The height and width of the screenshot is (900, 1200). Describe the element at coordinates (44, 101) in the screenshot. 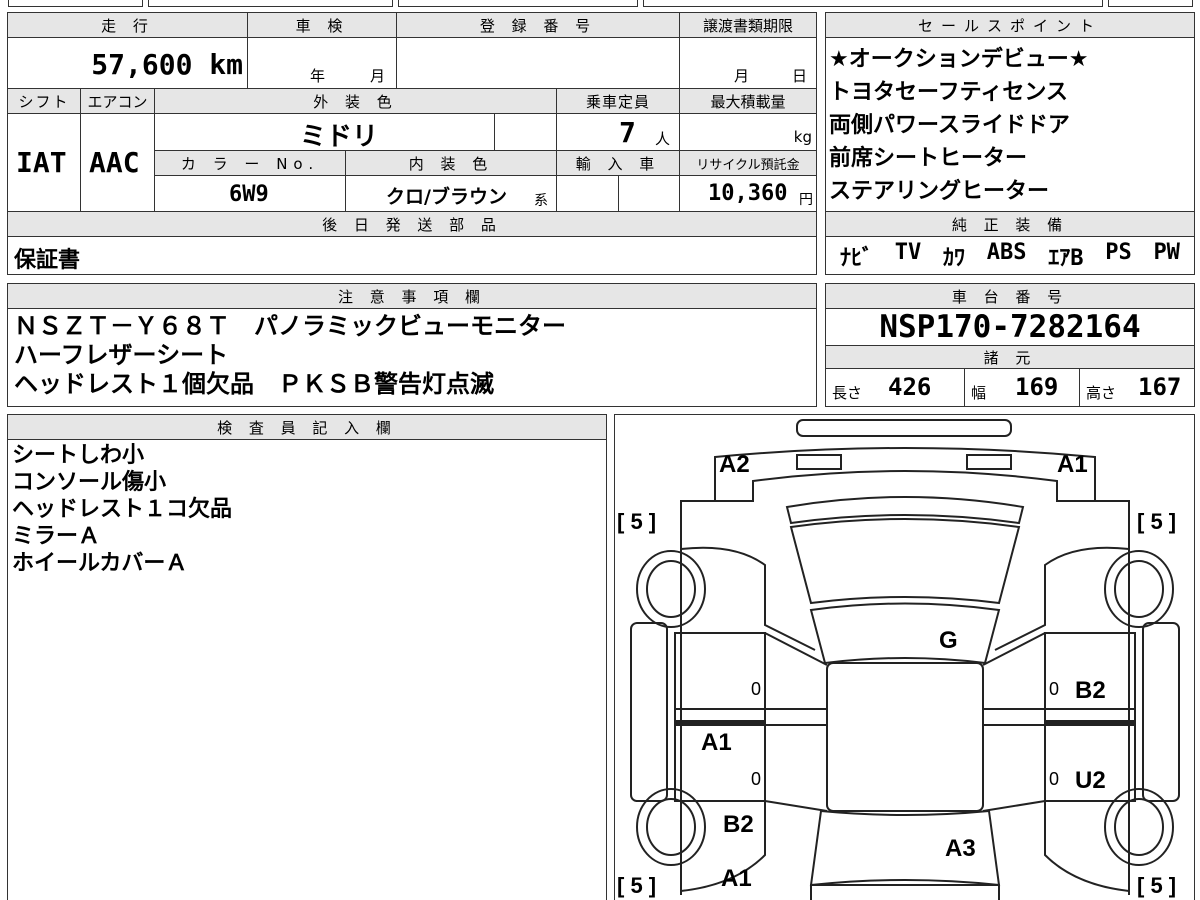

I see `shift-header: シフト` at that location.